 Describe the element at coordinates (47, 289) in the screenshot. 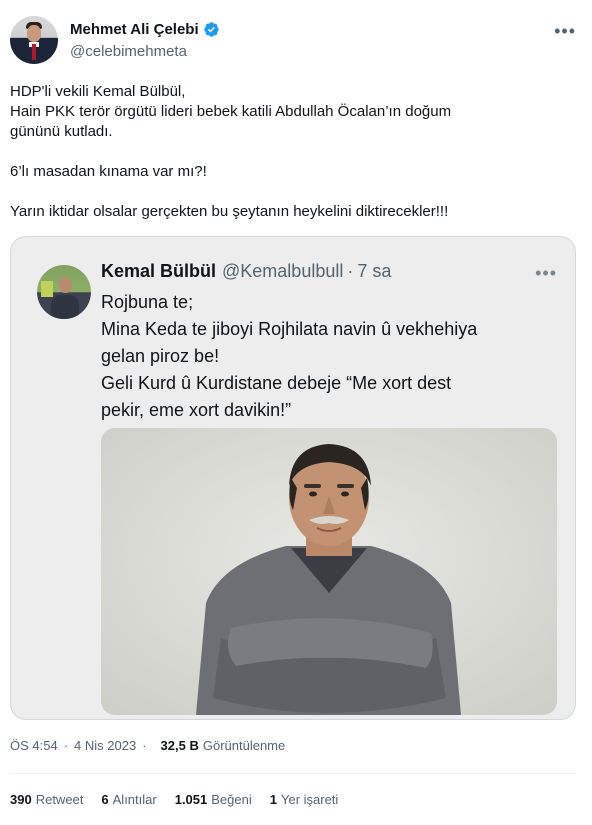

I see `avatar-flag` at that location.